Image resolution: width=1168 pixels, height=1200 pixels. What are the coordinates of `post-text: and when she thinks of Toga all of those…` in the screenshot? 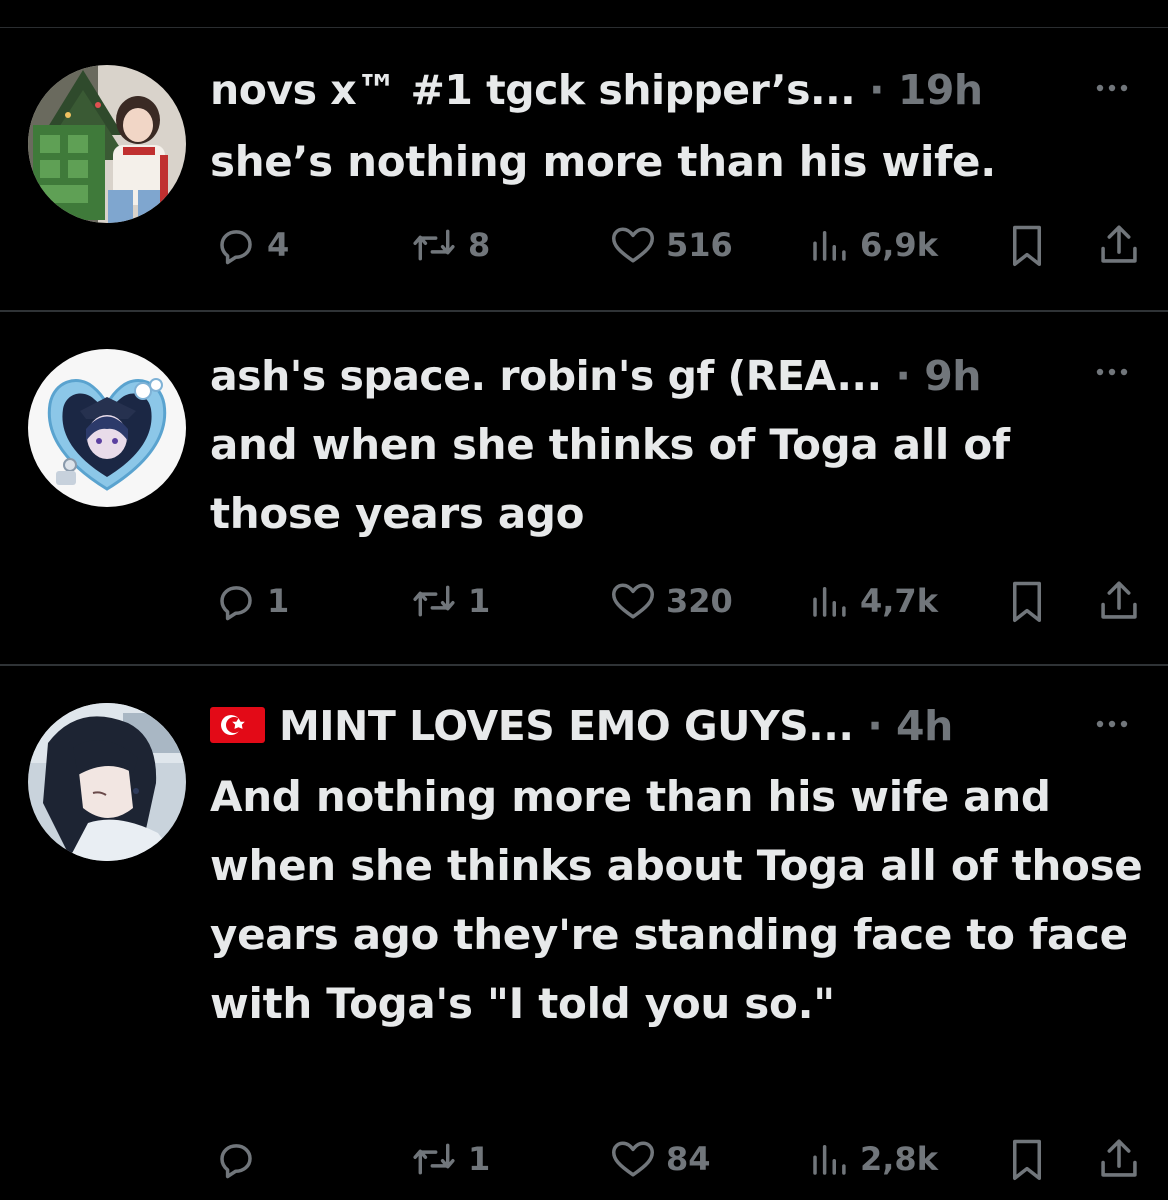 It's located at (610, 479).